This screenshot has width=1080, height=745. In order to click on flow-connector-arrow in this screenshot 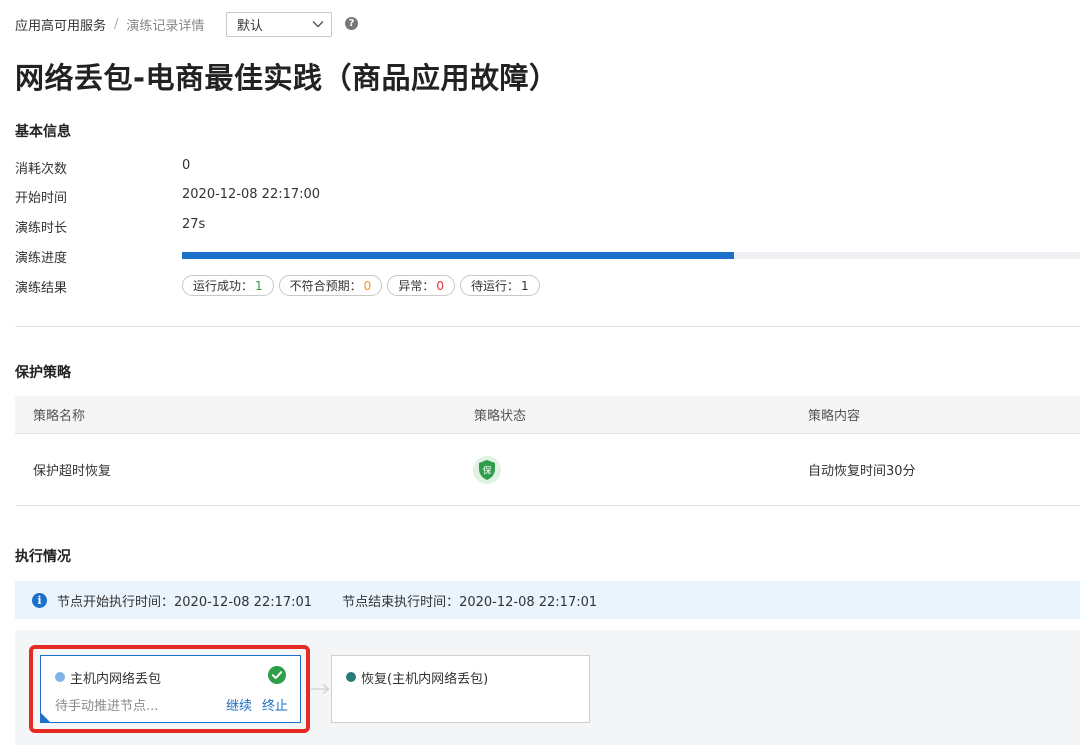, I will do `click(320, 689)`.